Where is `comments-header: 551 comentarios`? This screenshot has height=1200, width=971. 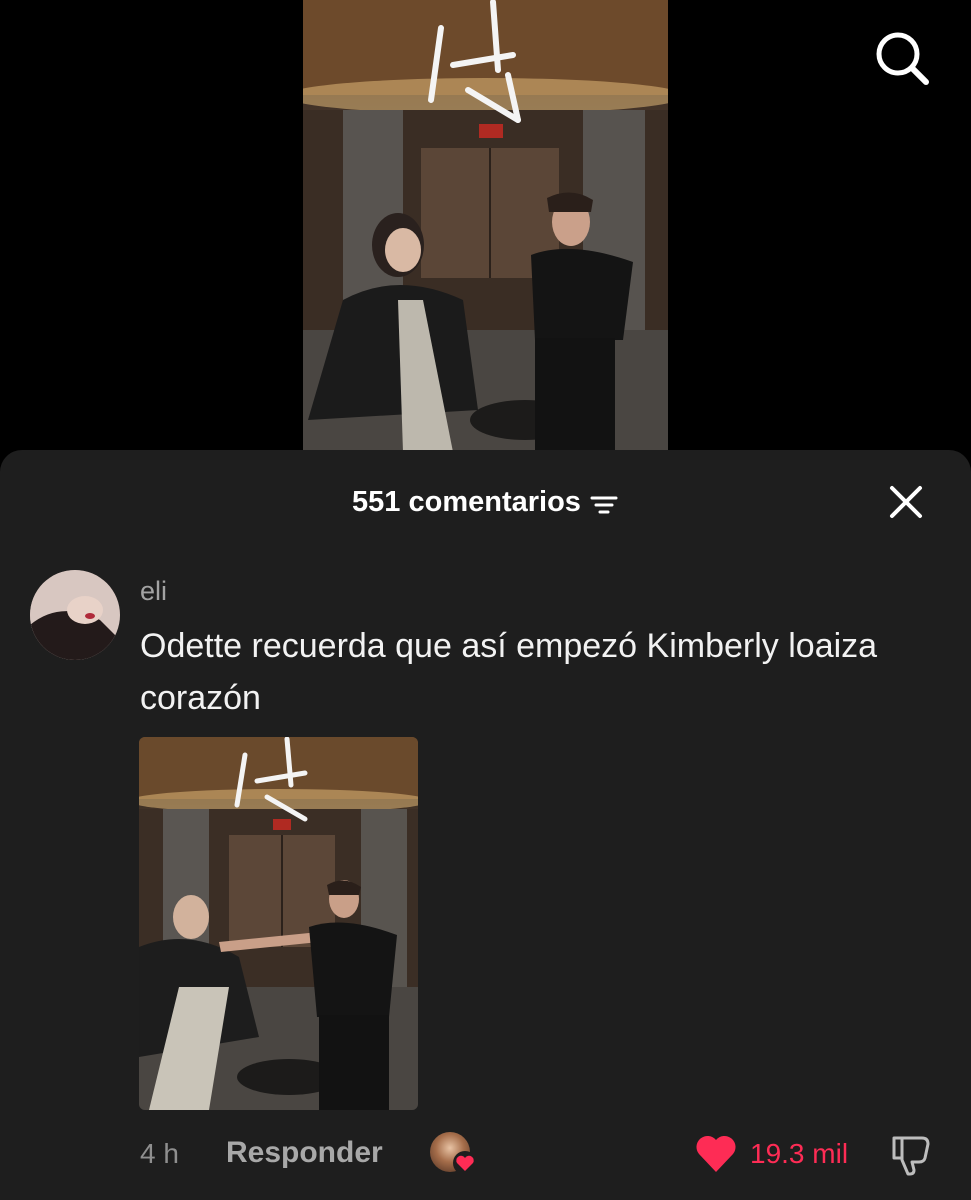
comments-header: 551 comentarios is located at coordinates (485, 502).